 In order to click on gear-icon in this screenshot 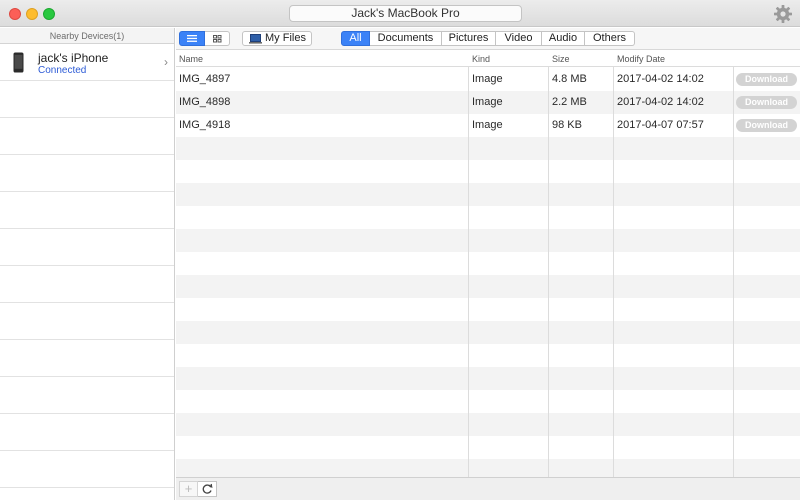, I will do `click(783, 14)`.